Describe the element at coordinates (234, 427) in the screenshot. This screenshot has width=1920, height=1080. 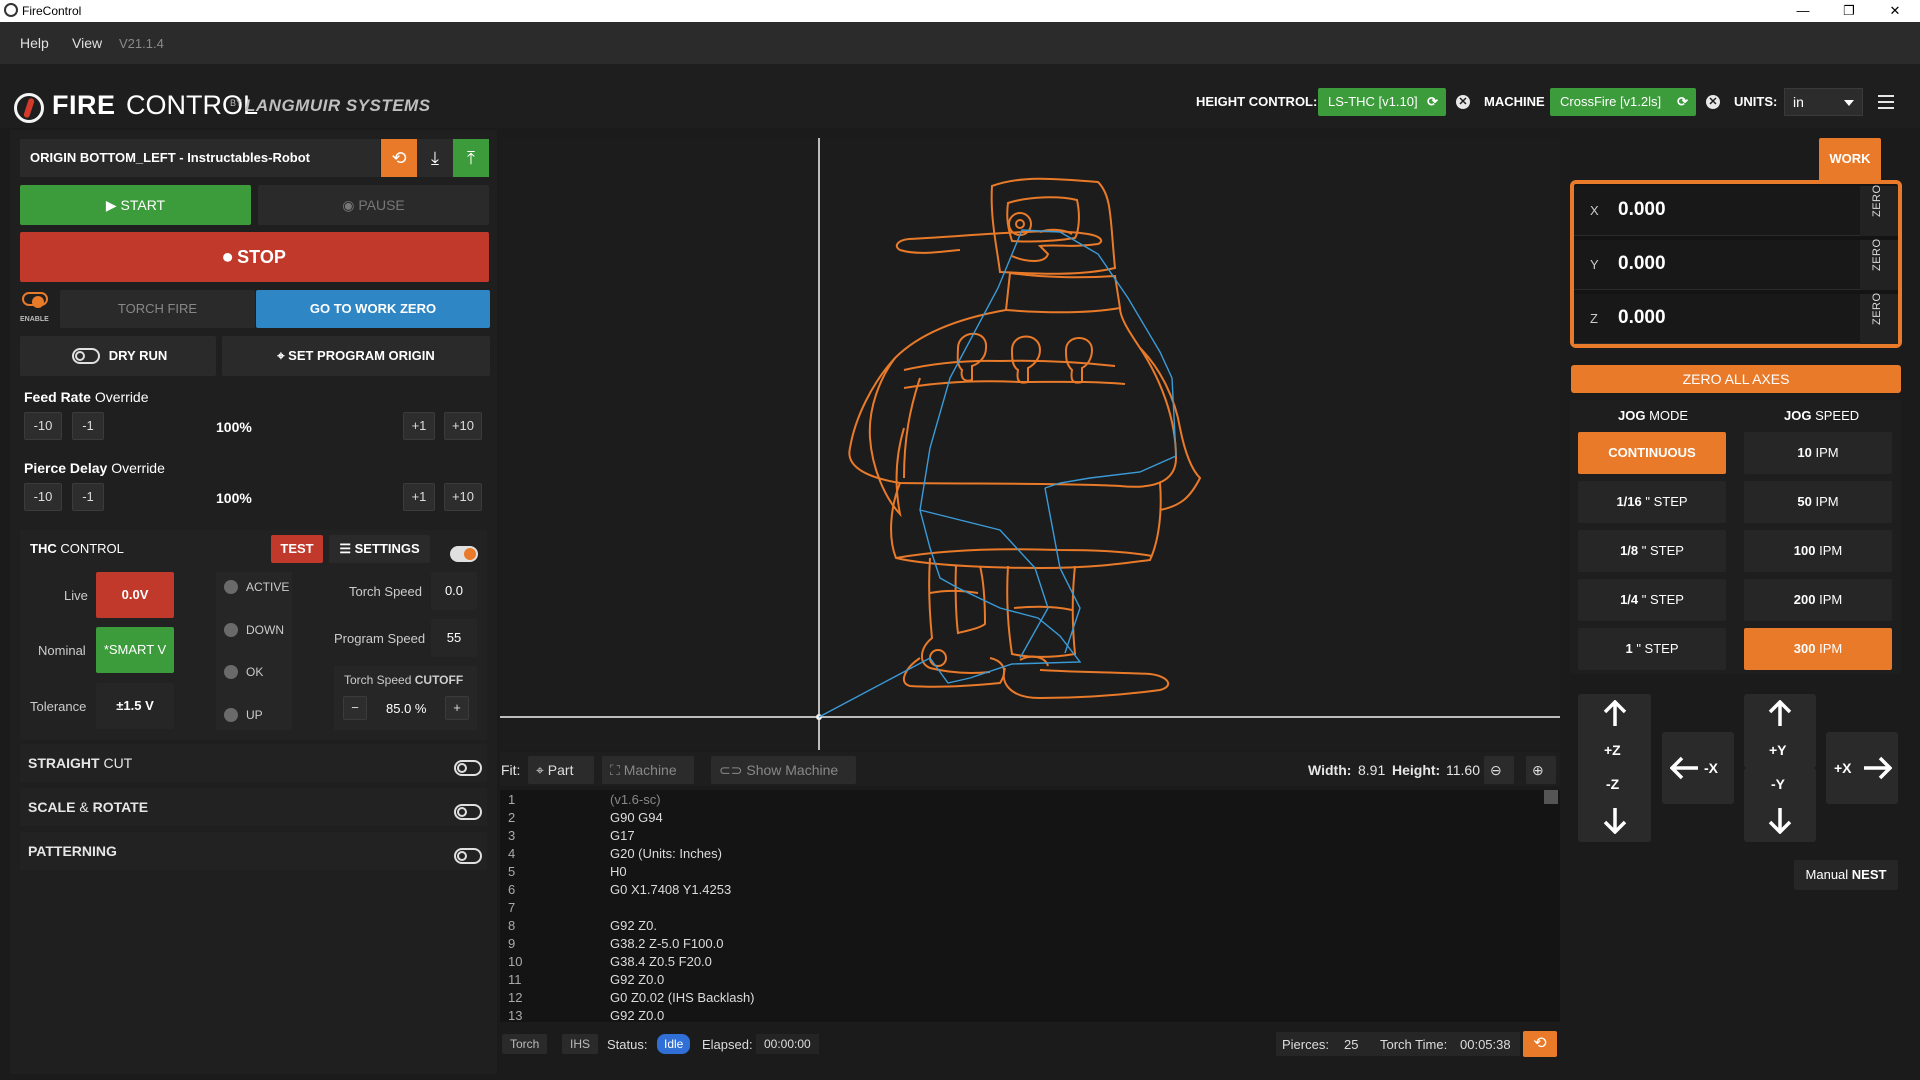
I see `feed-rate-value: 100%` at that location.